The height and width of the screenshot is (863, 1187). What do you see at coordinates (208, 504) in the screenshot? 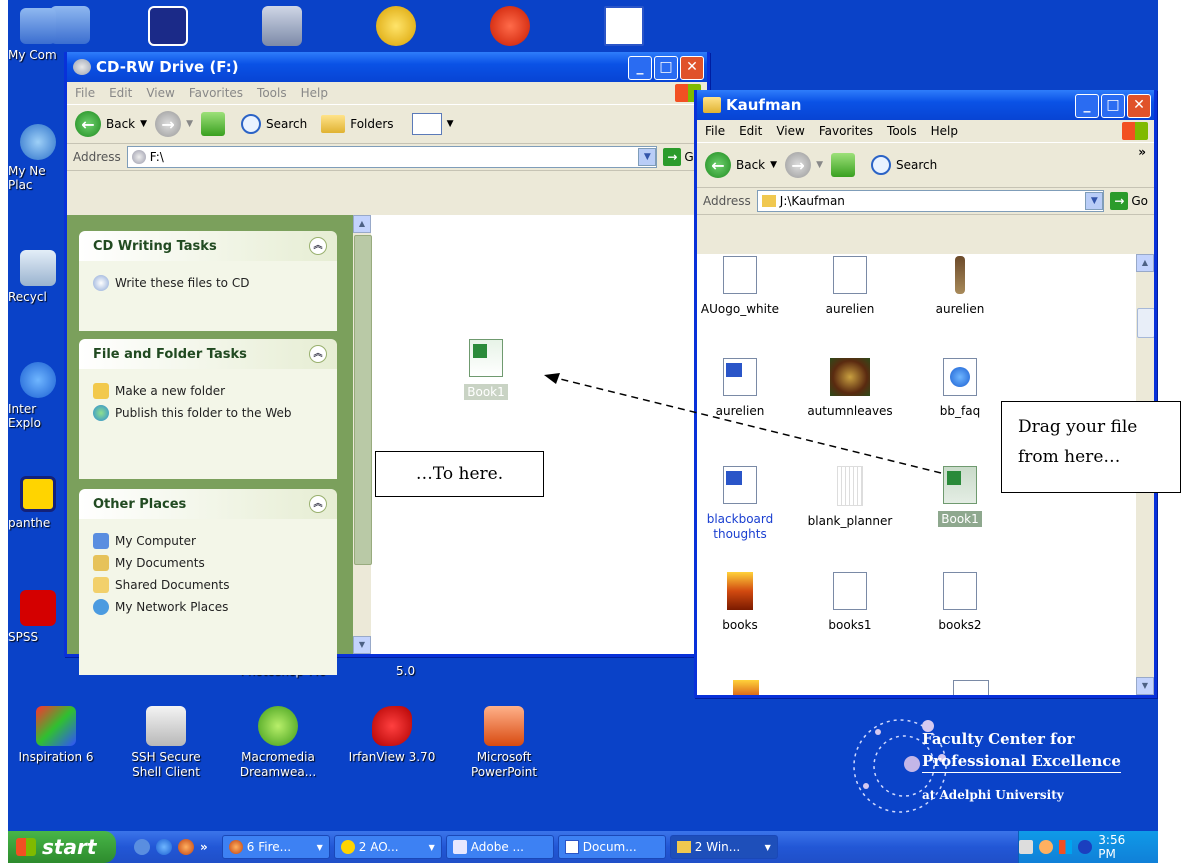
I see `panel-header: Other Places ︽` at bounding box center [208, 504].